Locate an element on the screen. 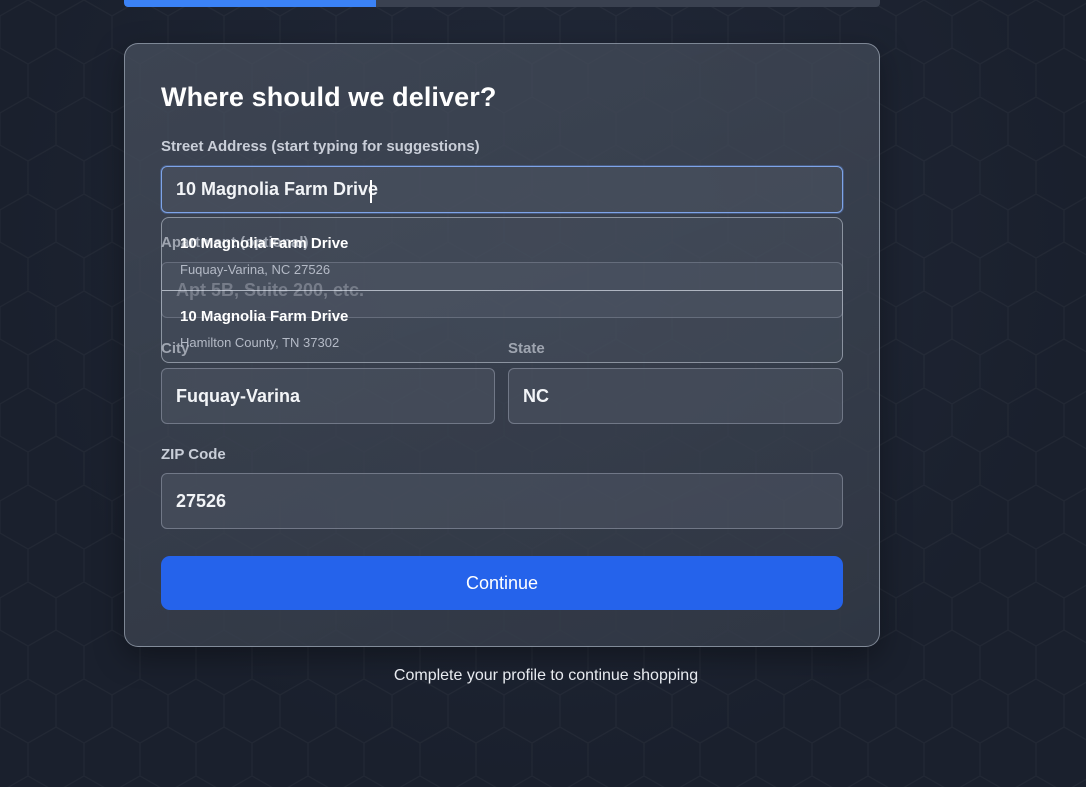  city-input is located at coordinates (328, 396).